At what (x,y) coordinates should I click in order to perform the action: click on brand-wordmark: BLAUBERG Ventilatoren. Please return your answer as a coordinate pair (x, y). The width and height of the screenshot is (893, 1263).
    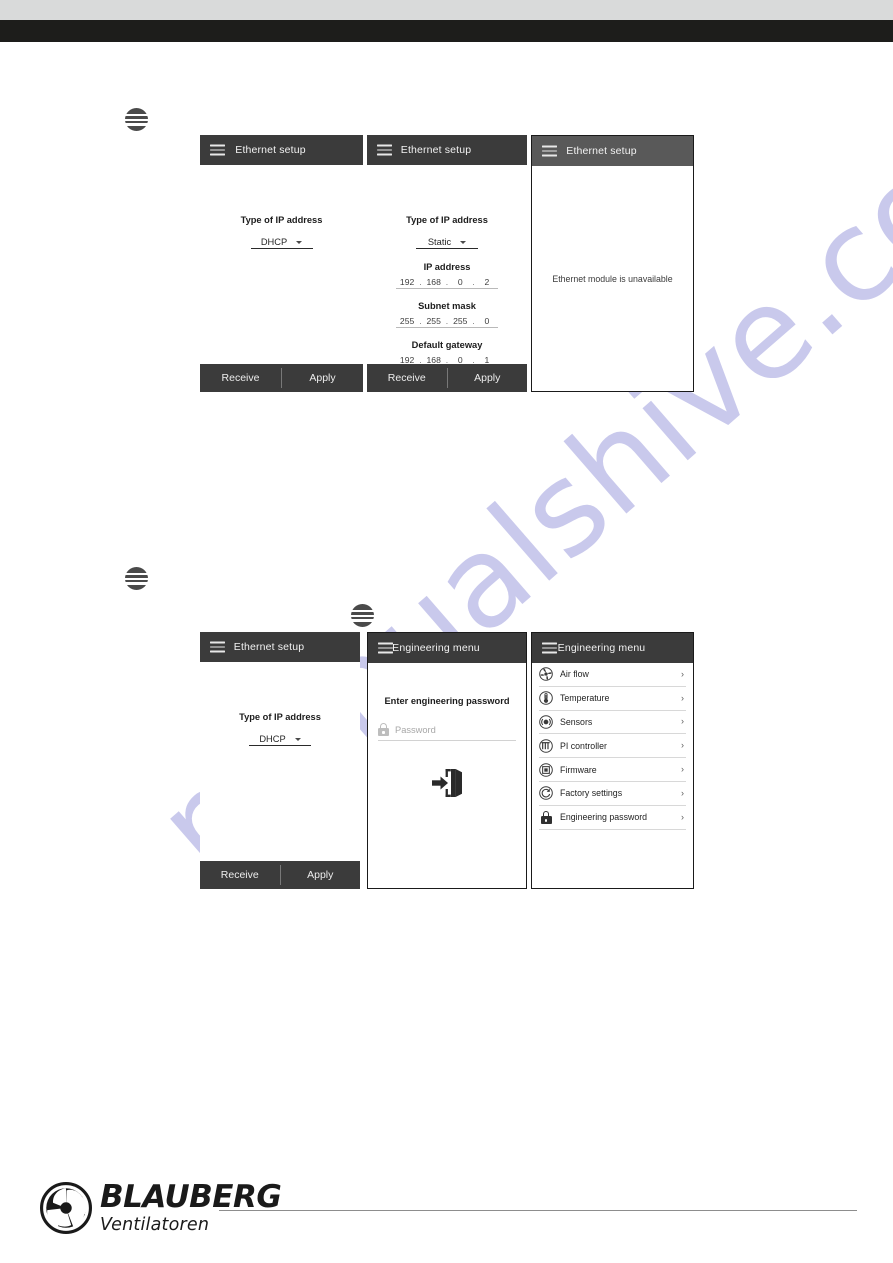
    Looking at the image, I should click on (191, 1207).